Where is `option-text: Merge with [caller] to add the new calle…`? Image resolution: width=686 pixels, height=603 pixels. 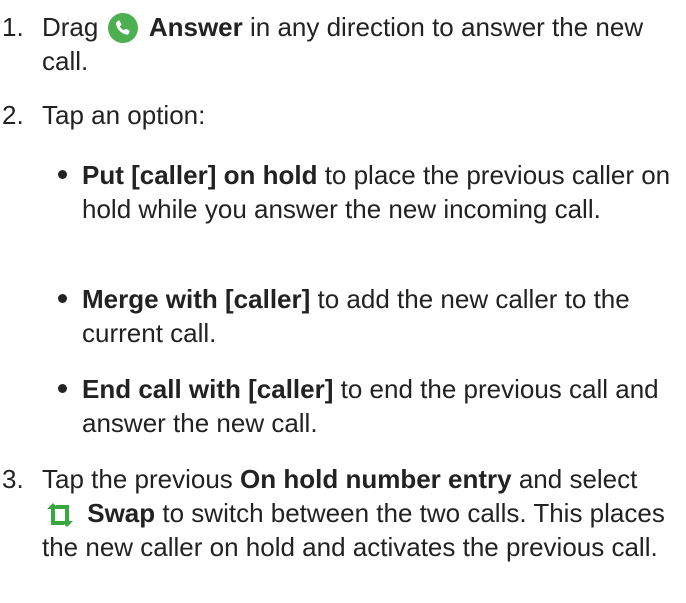
option-text: Merge with [caller] to add the new calle… is located at coordinates (380, 316).